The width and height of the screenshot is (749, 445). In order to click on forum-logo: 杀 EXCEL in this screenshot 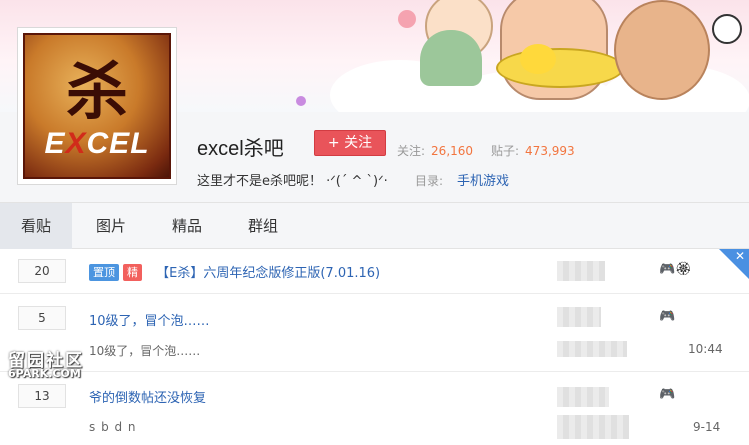, I will do `click(97, 106)`.